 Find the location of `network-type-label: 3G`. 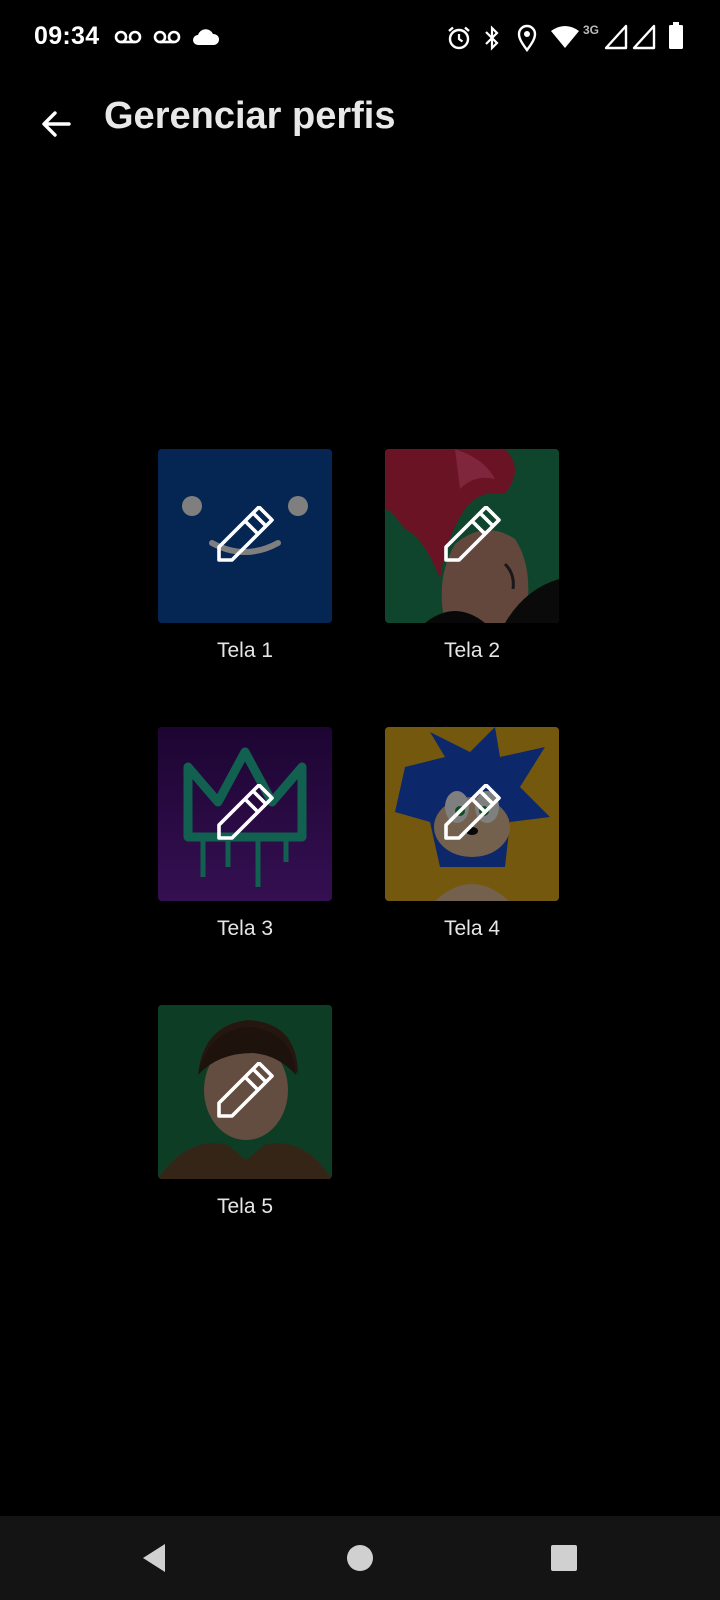

network-type-label: 3G is located at coordinates (591, 30).